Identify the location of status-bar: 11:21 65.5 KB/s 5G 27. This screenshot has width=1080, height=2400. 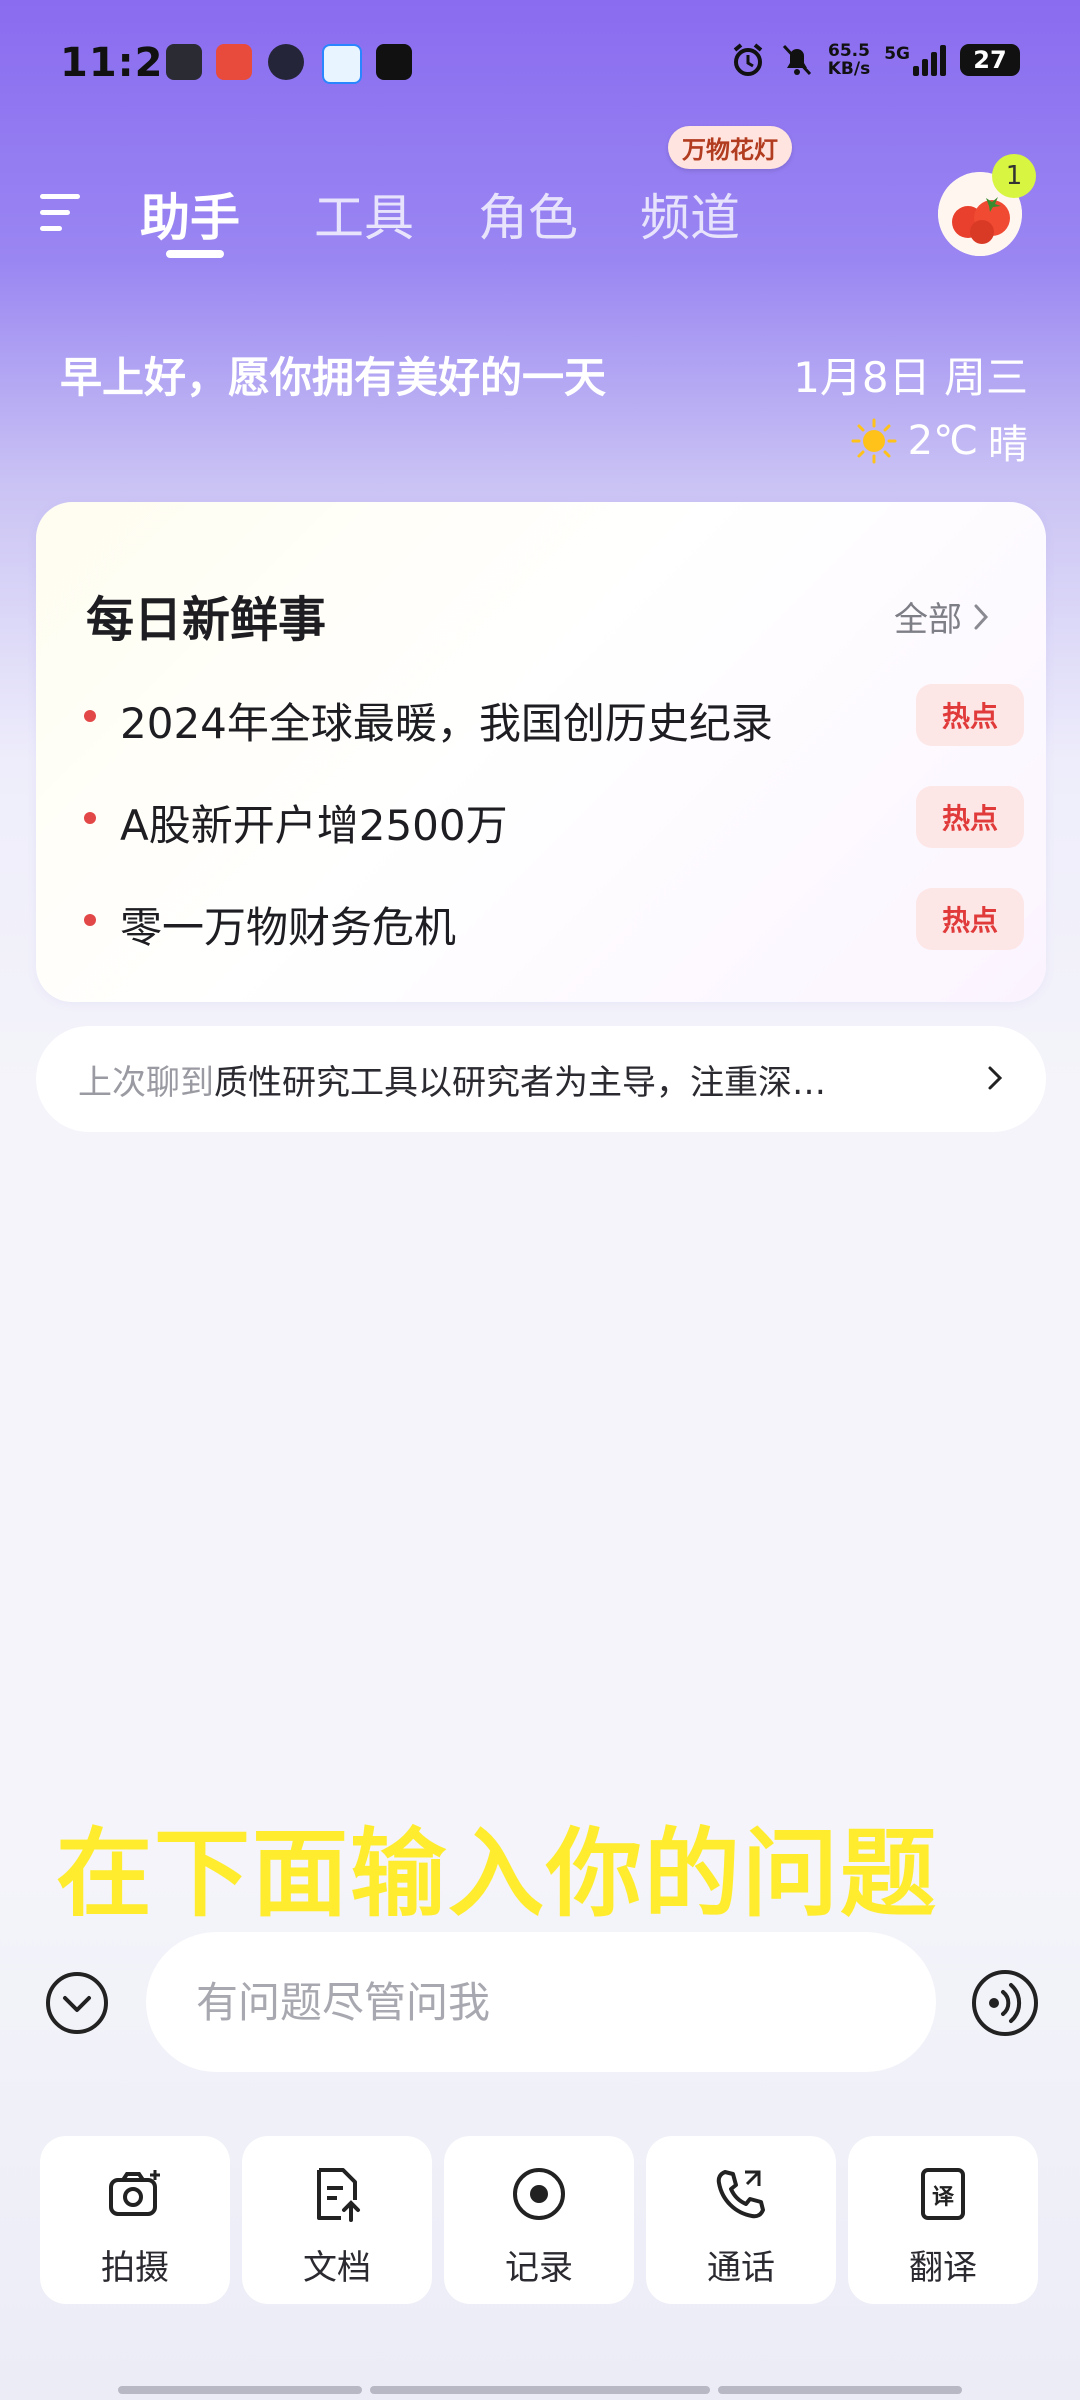
(540, 66).